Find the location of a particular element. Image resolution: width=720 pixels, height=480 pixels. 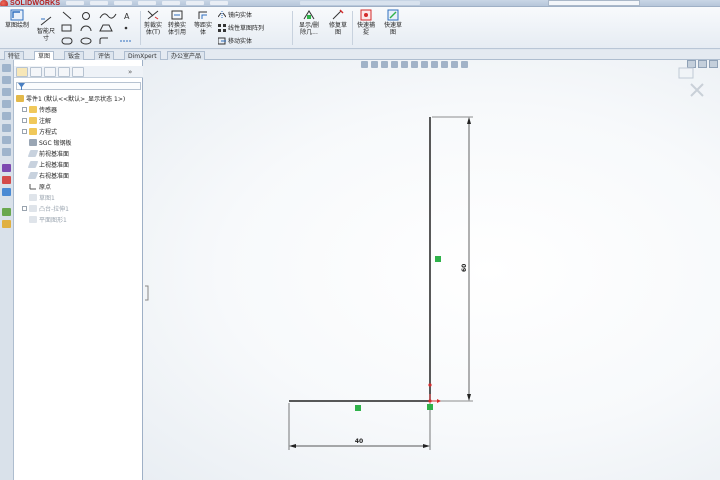

horizontal-dimension-value: 40 is located at coordinates (359, 441).